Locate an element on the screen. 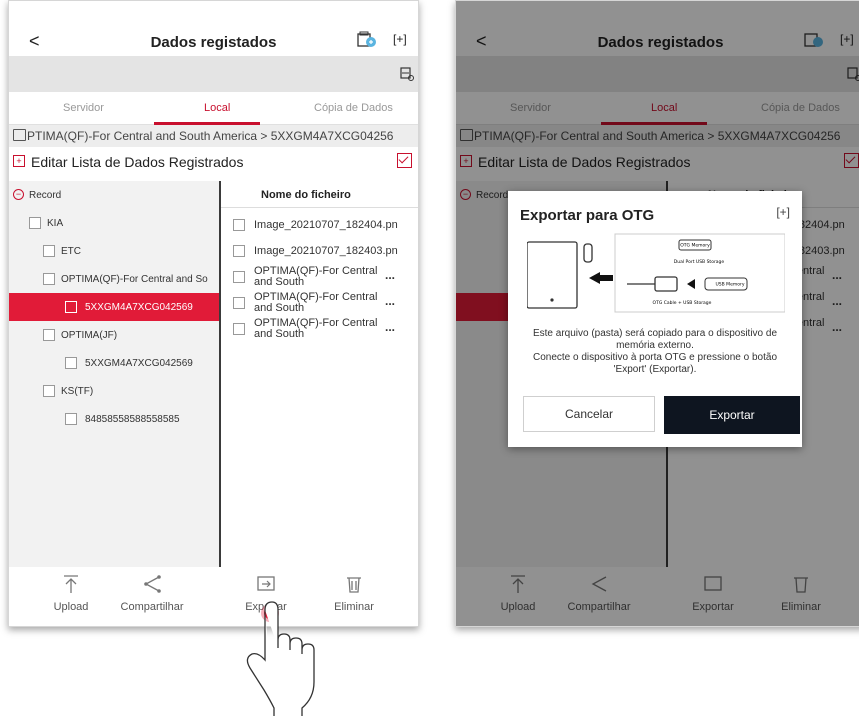  share-icon is located at coordinates (152, 584).